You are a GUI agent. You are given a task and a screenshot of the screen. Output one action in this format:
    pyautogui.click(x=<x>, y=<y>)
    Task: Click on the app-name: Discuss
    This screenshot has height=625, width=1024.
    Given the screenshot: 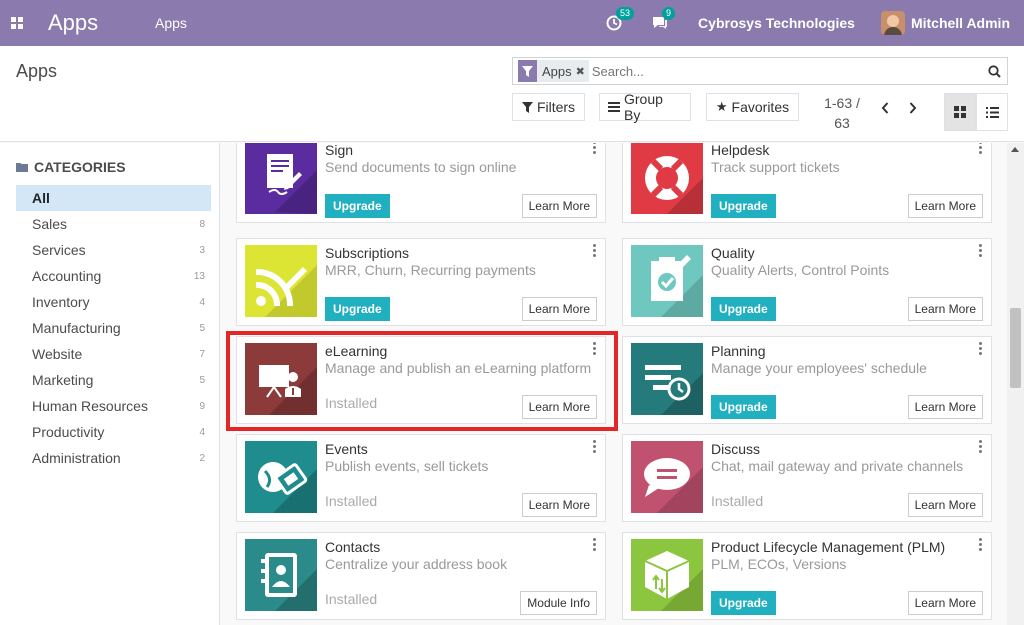 What is the action you would take?
    pyautogui.click(x=736, y=449)
    